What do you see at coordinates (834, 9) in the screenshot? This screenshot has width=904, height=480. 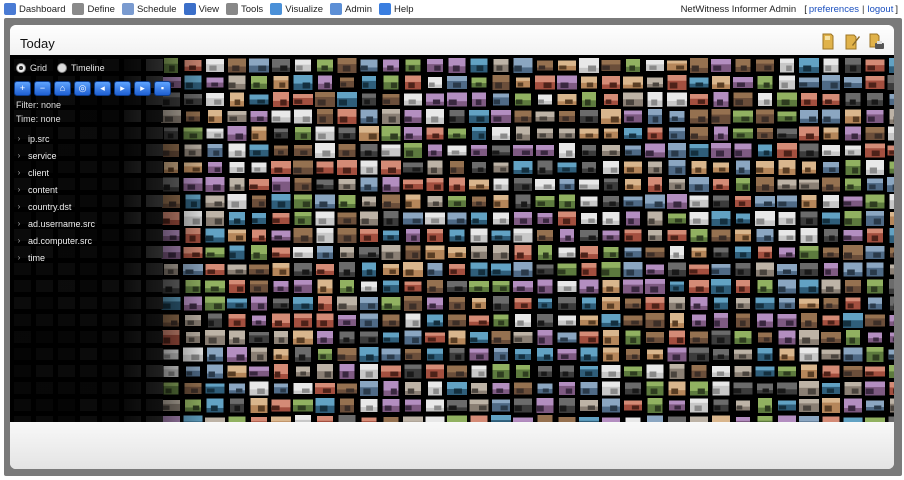 I see `preferences-link: preferences` at bounding box center [834, 9].